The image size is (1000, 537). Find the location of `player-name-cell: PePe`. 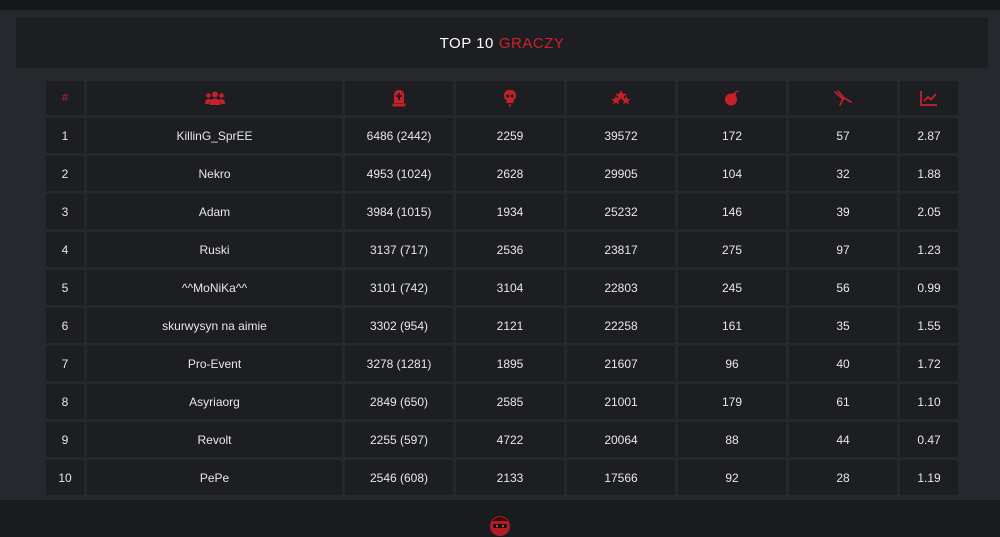

player-name-cell: PePe is located at coordinates (214, 477).